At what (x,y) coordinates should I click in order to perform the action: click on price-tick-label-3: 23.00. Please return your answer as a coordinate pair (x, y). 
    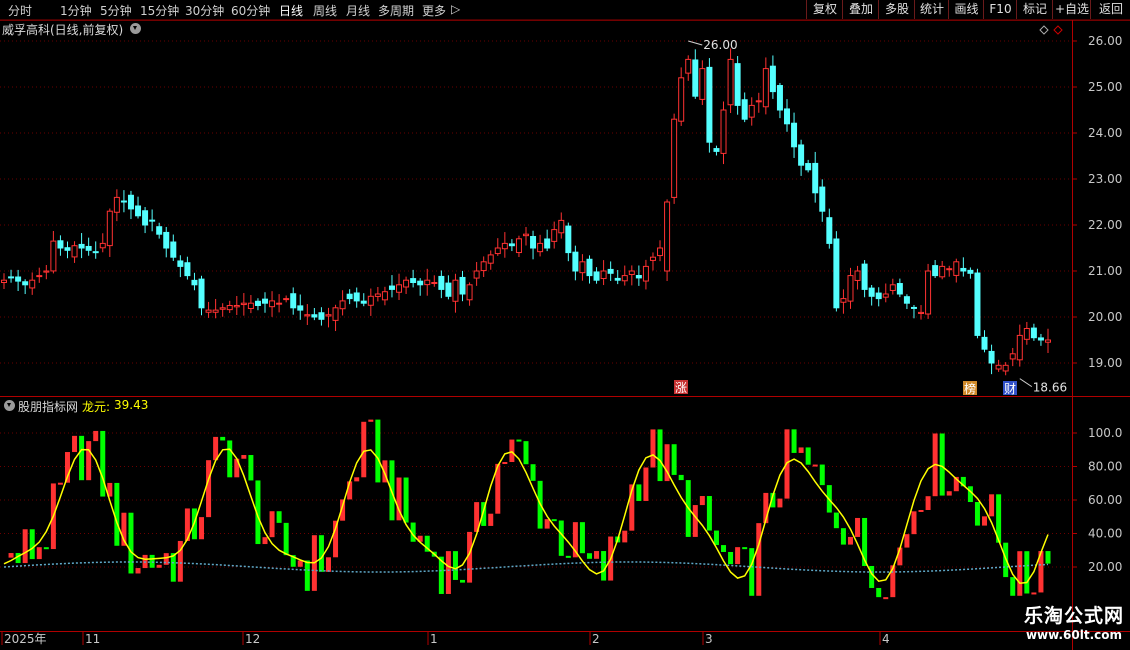
    Looking at the image, I should click on (1105, 179).